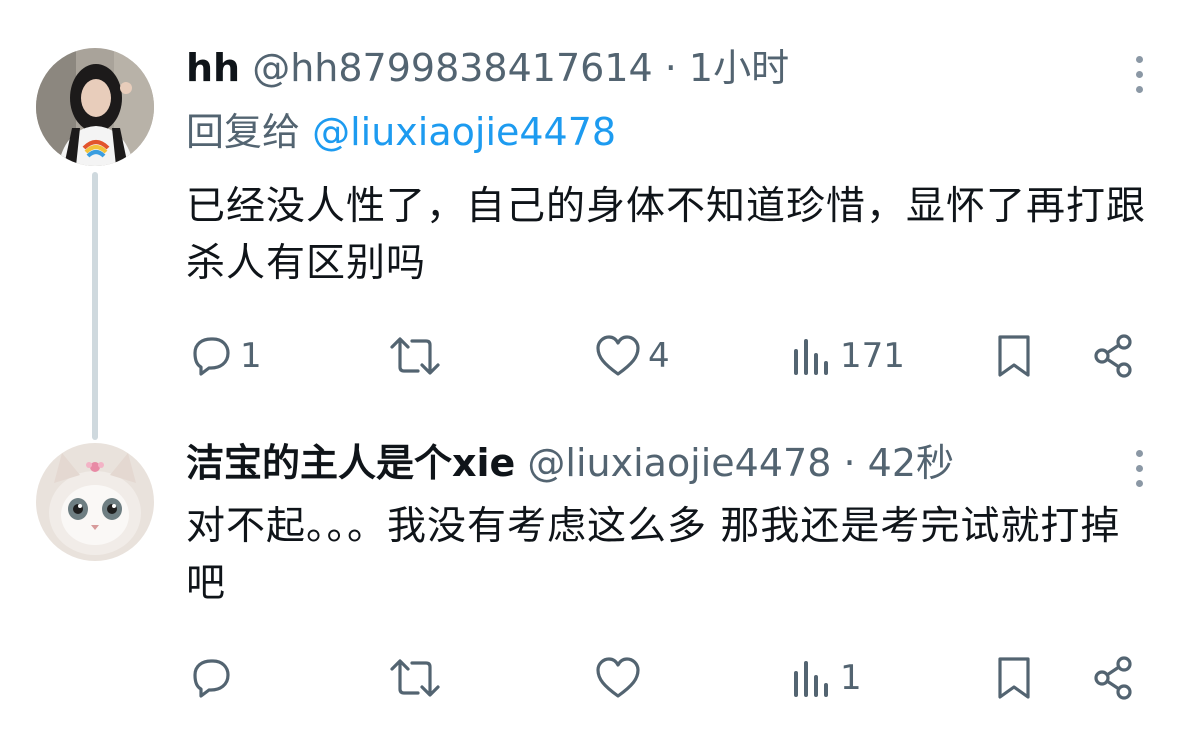 Image resolution: width=1200 pixels, height=729 pixels. What do you see at coordinates (464, 132) in the screenshot?
I see `reply-mention-link: @liuxiaojie4478` at bounding box center [464, 132].